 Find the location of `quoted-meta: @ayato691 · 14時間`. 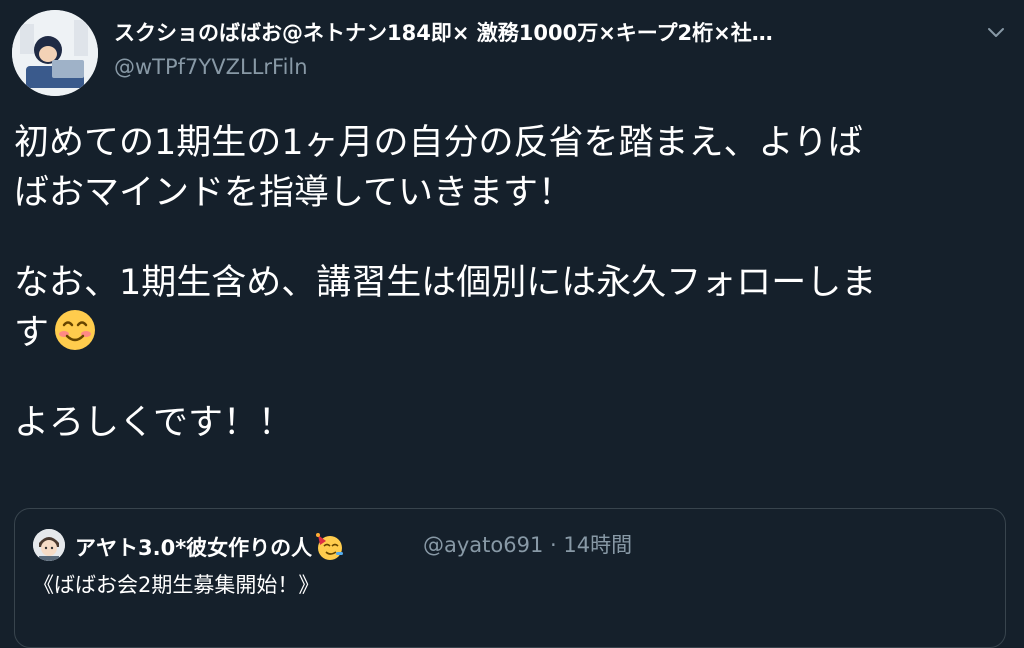

quoted-meta: @ayato691 · 14時間 is located at coordinates (527, 545).